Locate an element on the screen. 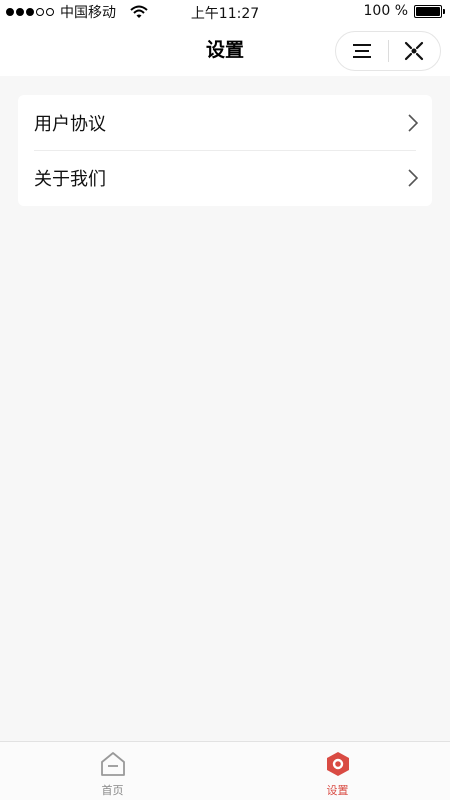  tab-home: 首页 is located at coordinates (112, 771).